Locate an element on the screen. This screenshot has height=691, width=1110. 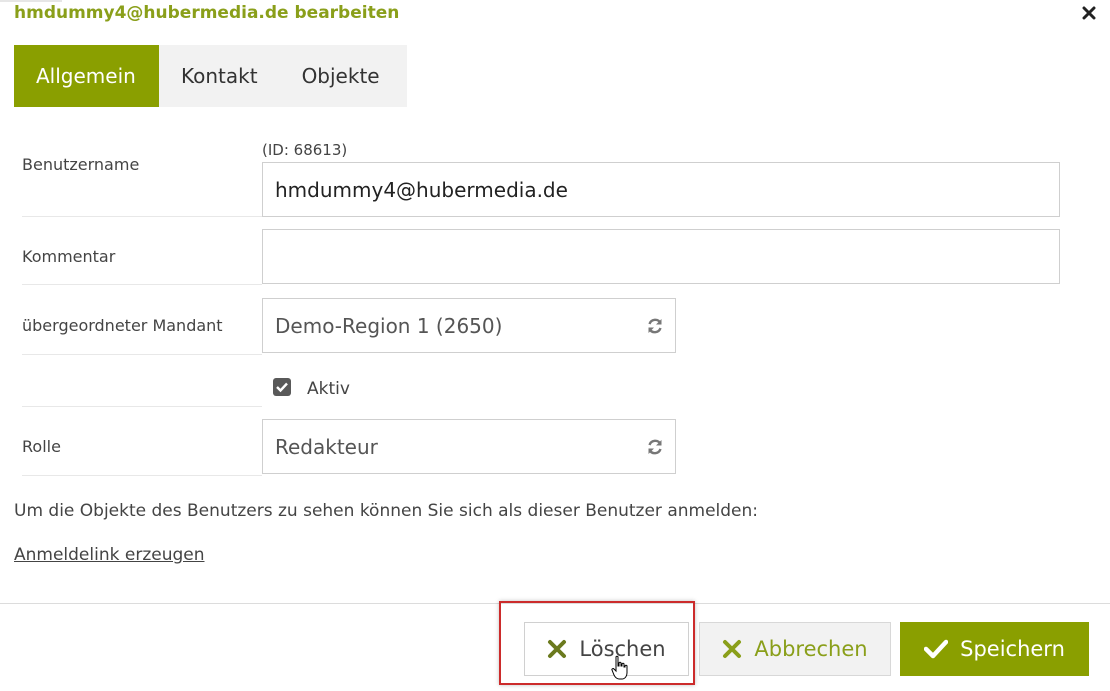
hand-cursor-icon is located at coordinates (619, 667).